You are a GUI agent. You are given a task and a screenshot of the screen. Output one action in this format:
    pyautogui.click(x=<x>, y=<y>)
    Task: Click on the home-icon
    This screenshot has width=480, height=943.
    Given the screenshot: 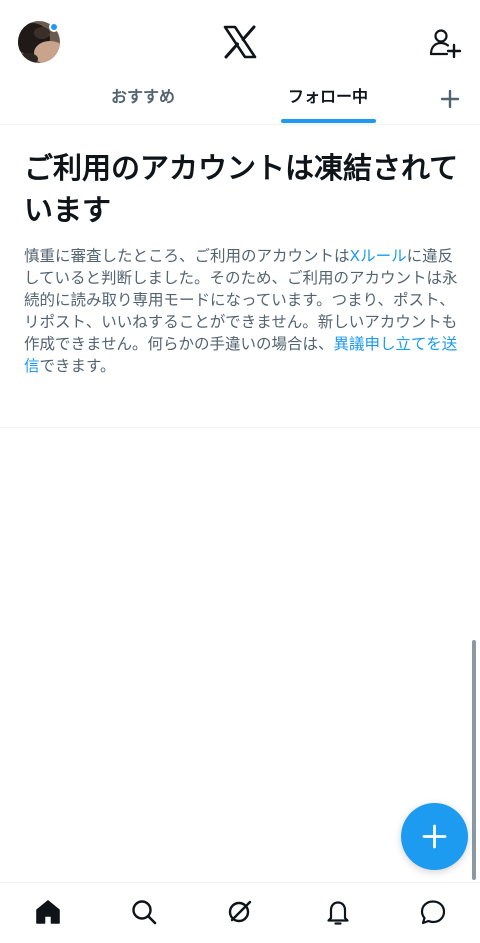 What is the action you would take?
    pyautogui.click(x=48, y=912)
    